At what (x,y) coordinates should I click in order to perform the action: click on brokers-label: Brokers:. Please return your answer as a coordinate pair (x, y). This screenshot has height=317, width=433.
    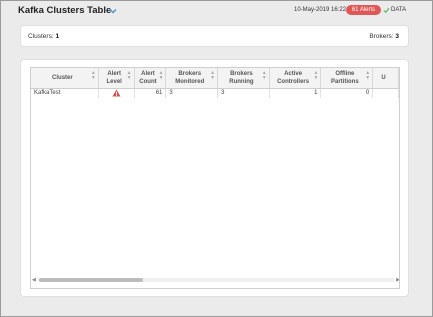
    Looking at the image, I should click on (381, 36).